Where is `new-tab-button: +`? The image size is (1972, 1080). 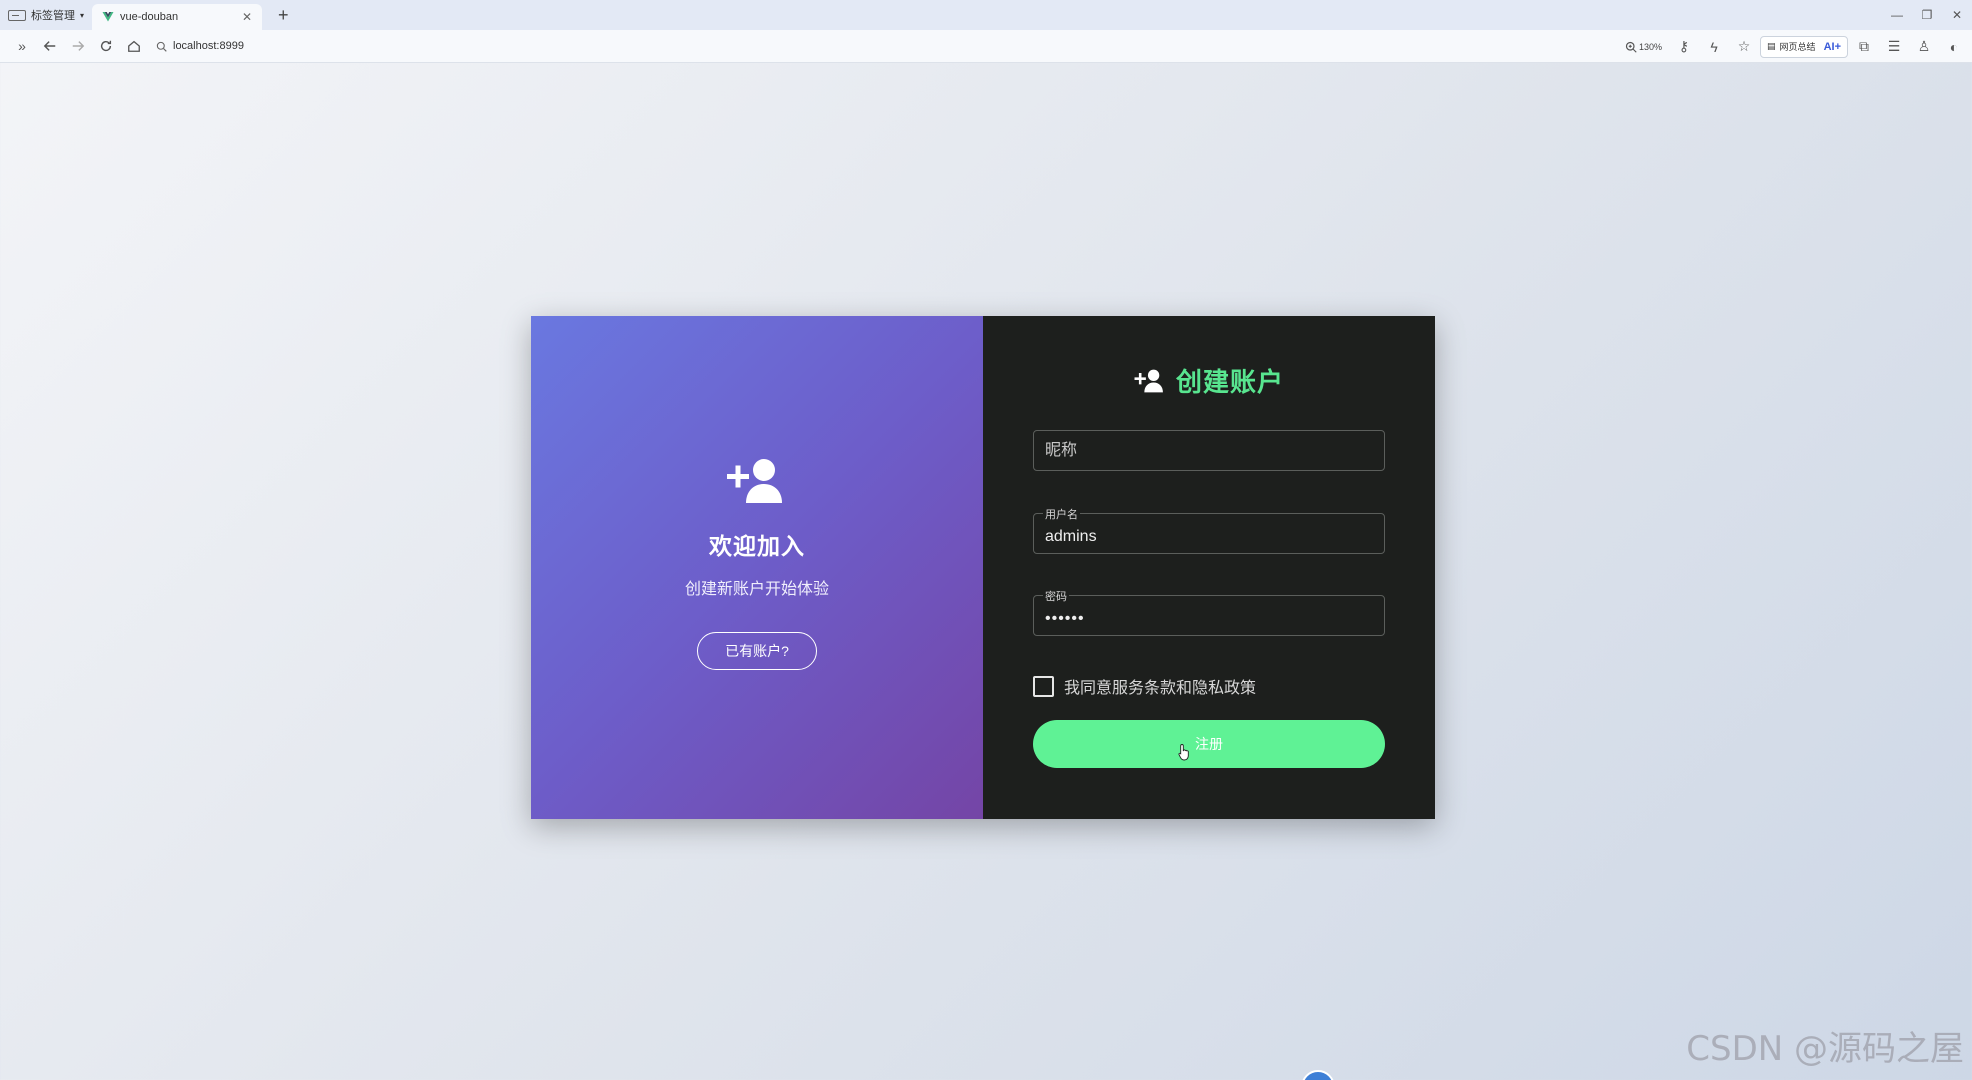 new-tab-button: + is located at coordinates (283, 15).